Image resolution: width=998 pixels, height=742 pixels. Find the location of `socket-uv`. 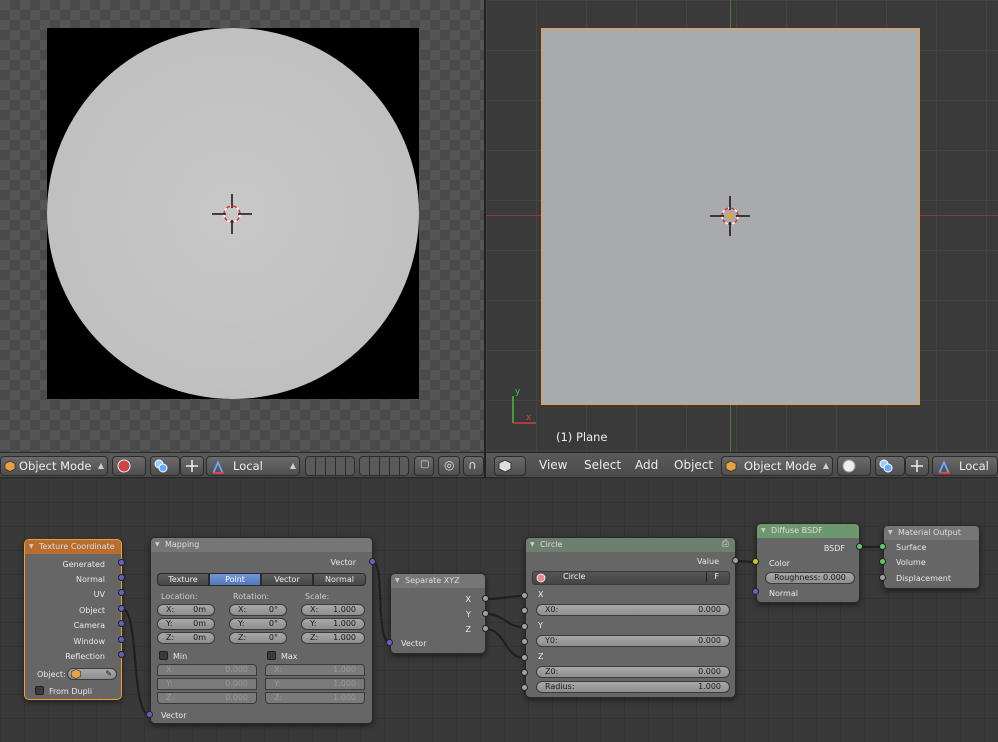

socket-uv is located at coordinates (121, 592).